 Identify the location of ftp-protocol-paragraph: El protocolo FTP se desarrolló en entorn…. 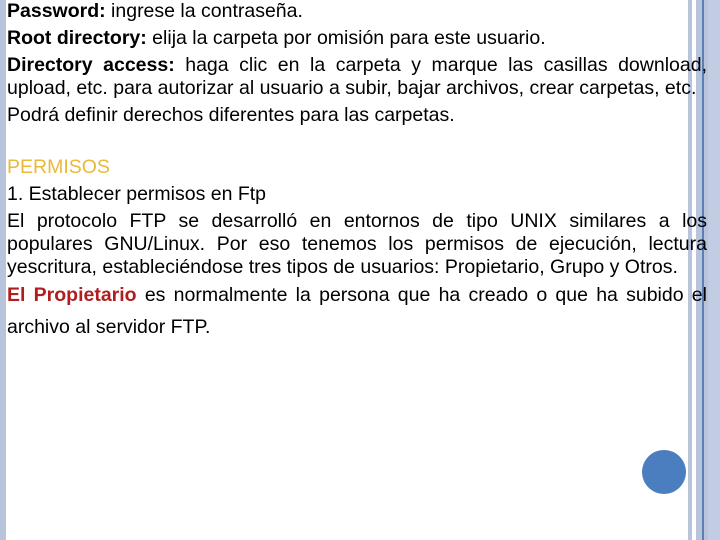
(357, 244).